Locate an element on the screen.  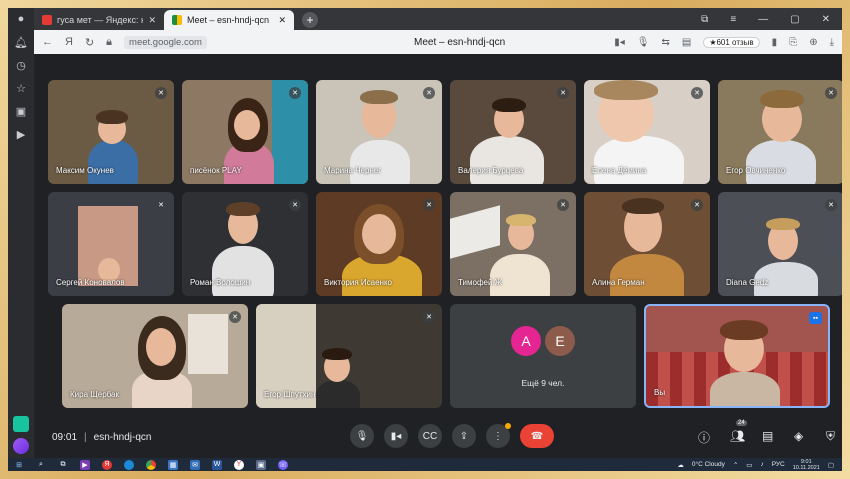
edge-icon is located at coordinates (129, 464).